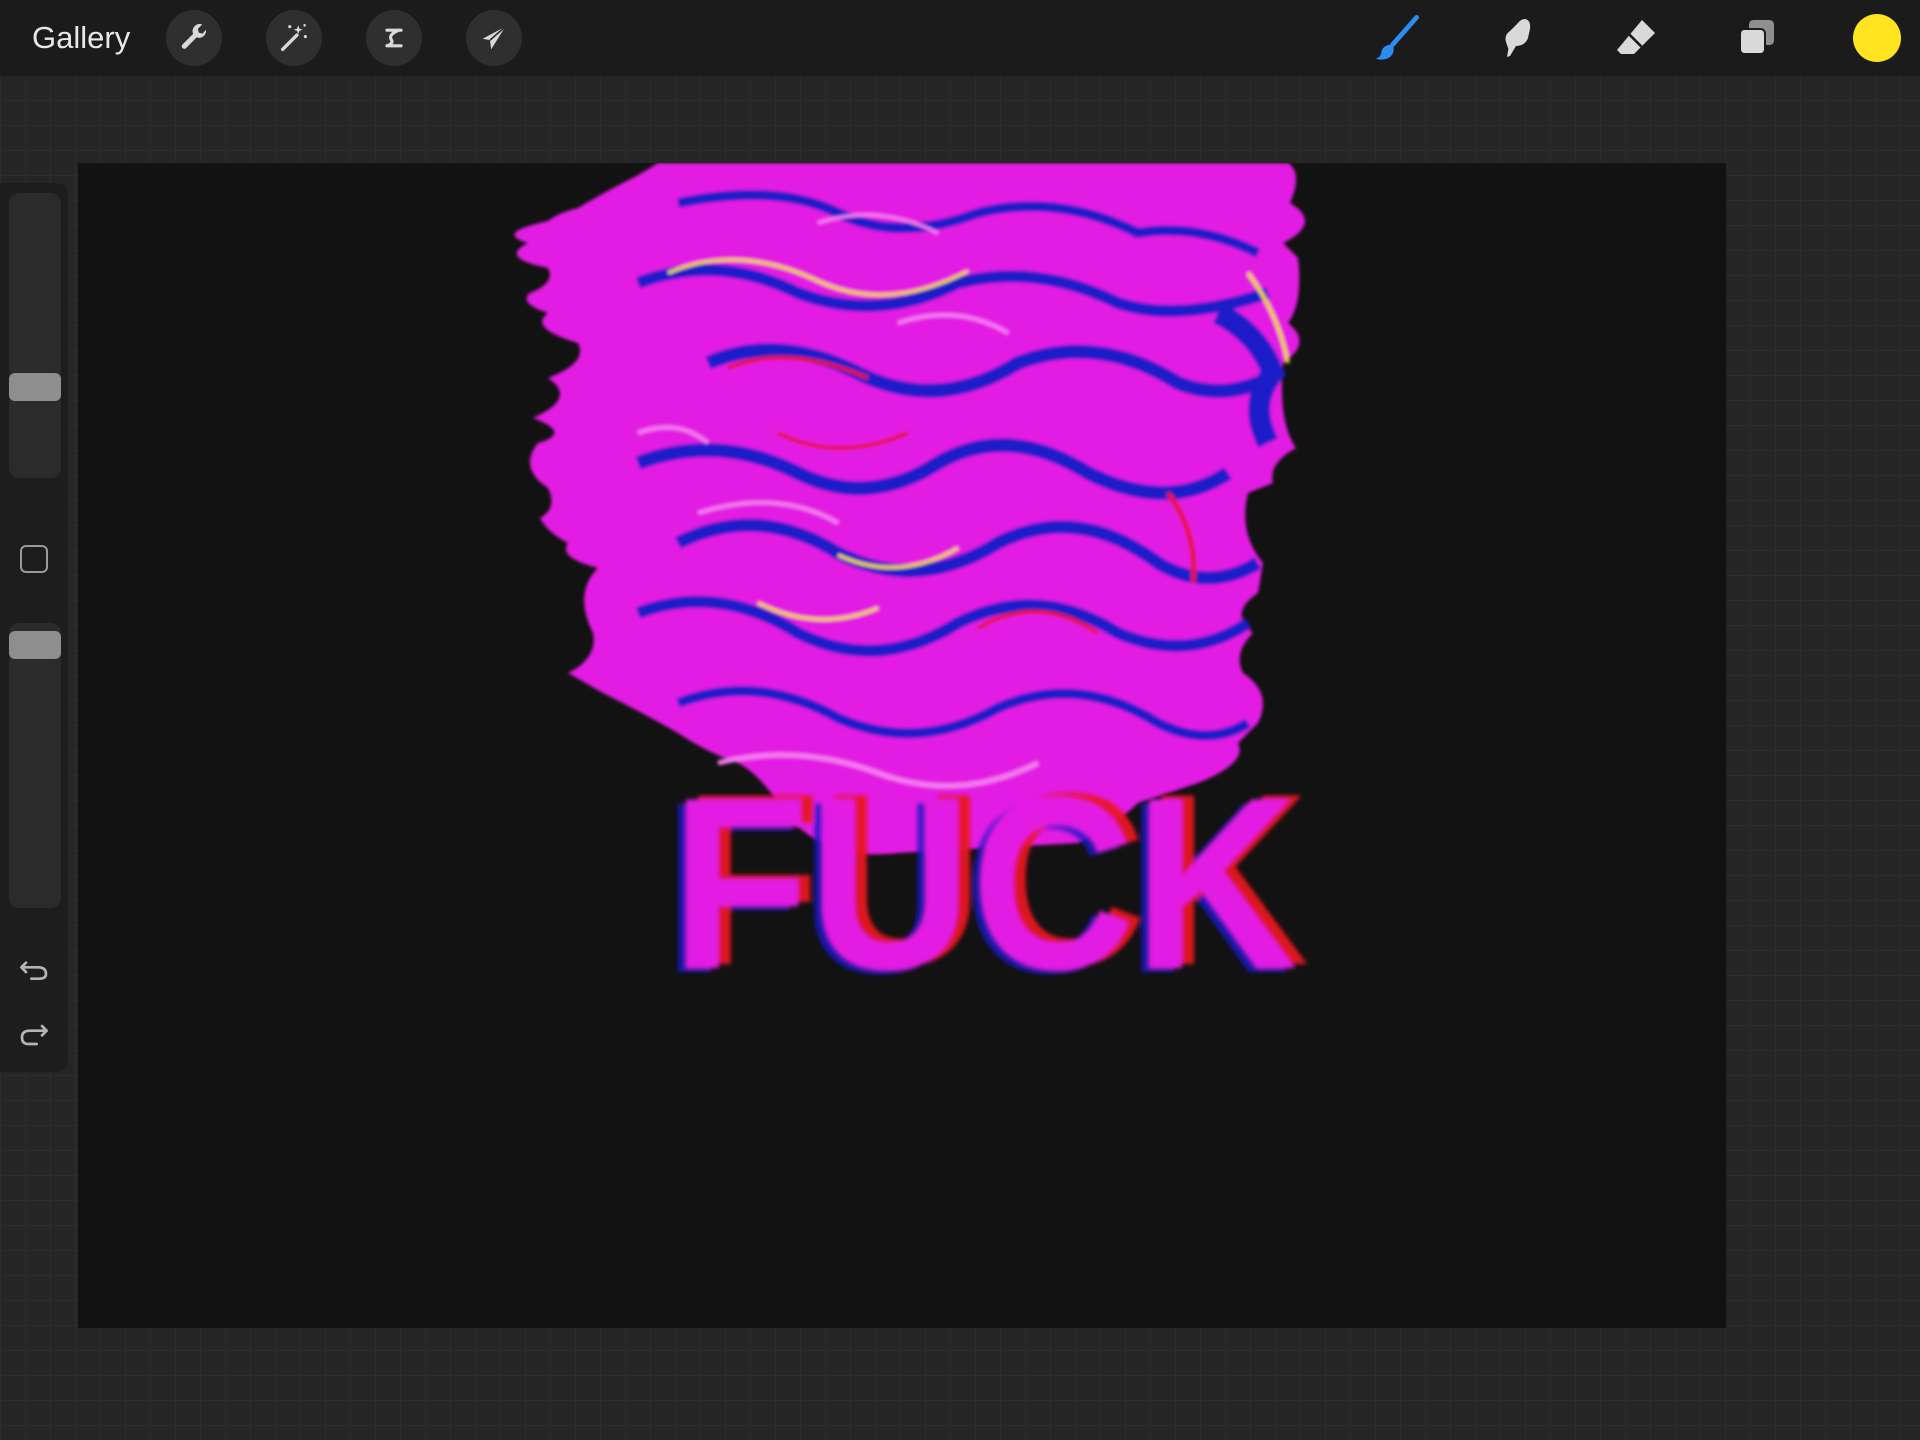 This screenshot has height=1440, width=1920. I want to click on actions-button, so click(194, 38).